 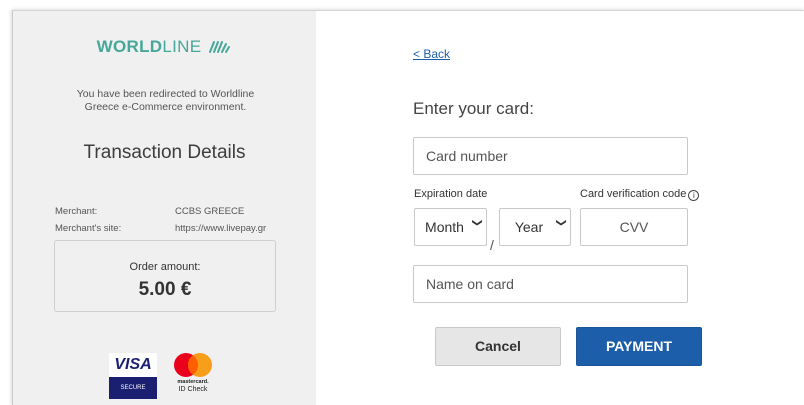 What do you see at coordinates (220, 47) in the screenshot?
I see `worldline-wave-icon` at bounding box center [220, 47].